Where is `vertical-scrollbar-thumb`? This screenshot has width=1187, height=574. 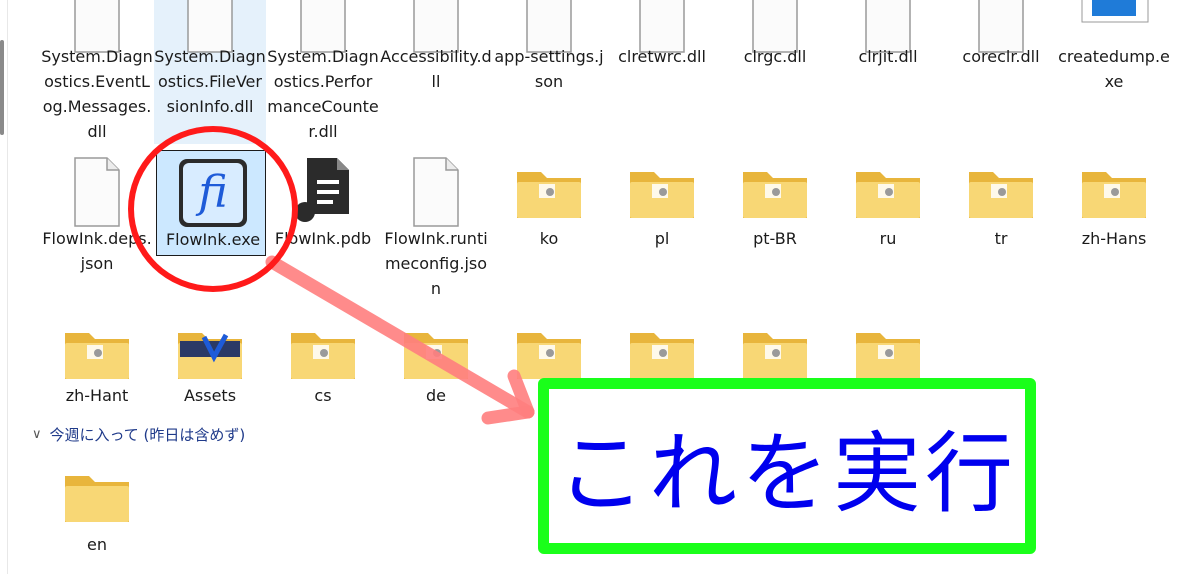 vertical-scrollbar-thumb is located at coordinates (2, 87).